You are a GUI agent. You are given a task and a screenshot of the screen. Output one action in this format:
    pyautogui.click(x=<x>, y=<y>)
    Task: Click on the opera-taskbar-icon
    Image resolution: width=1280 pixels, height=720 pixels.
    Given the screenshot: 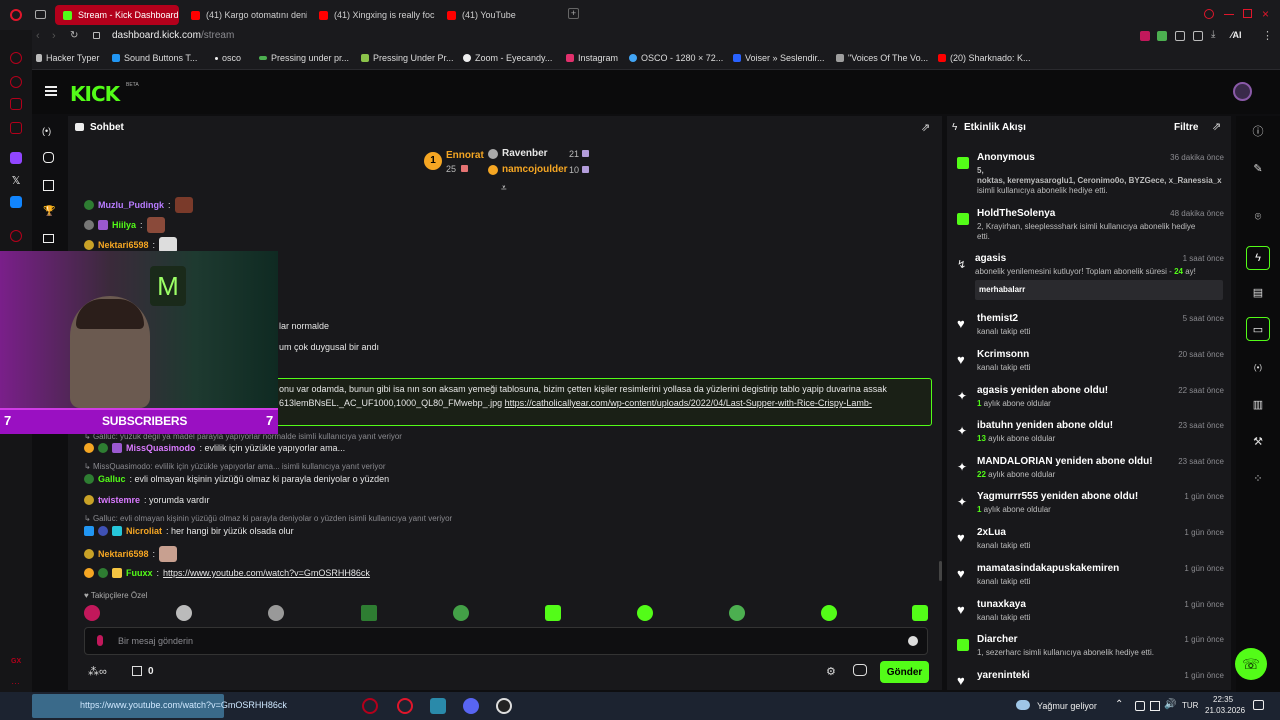 What is the action you would take?
    pyautogui.click(x=405, y=706)
    